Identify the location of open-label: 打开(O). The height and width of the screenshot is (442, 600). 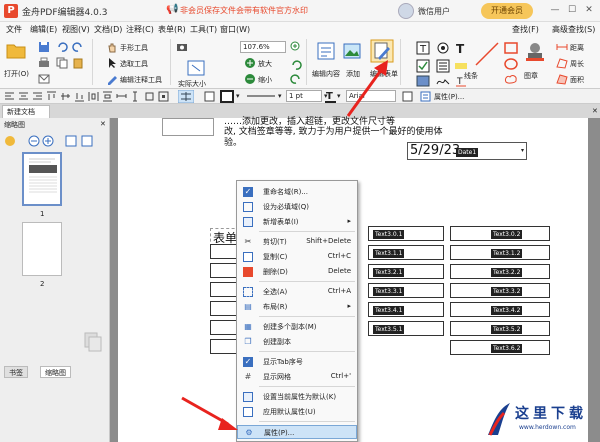
(16, 74).